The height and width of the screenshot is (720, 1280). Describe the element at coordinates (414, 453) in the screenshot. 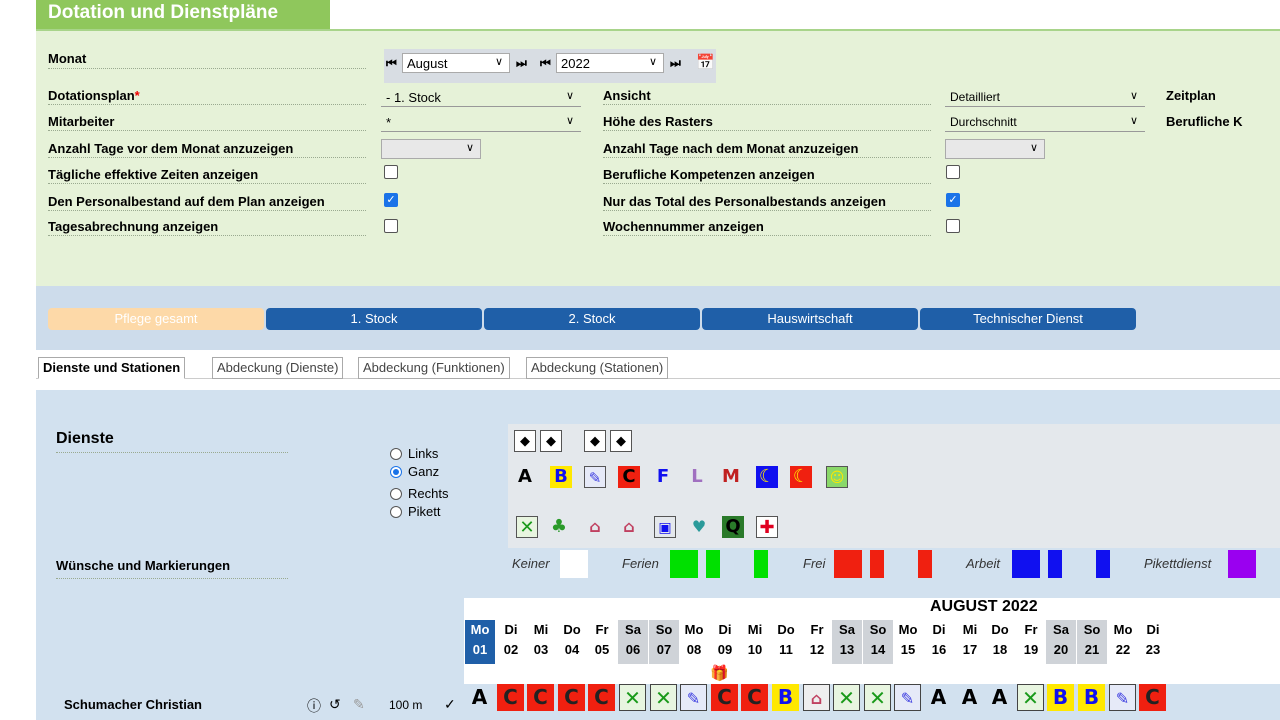

I see `radio-links: Links` at that location.